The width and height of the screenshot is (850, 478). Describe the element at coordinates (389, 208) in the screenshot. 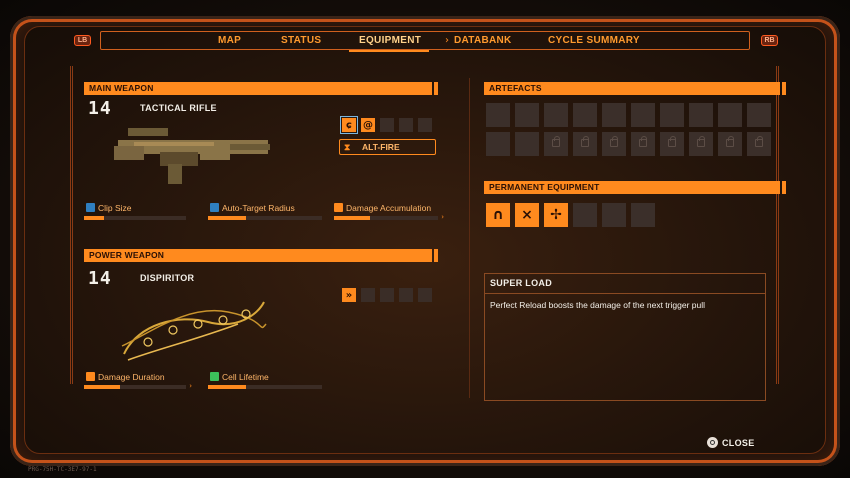

I see `trait-label: Damage Accumulation` at that location.